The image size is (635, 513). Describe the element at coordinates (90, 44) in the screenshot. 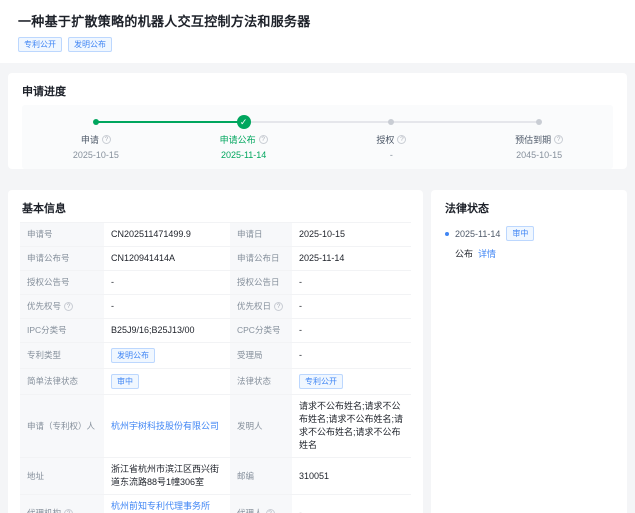

I see `patent-tag: 发明公布` at that location.